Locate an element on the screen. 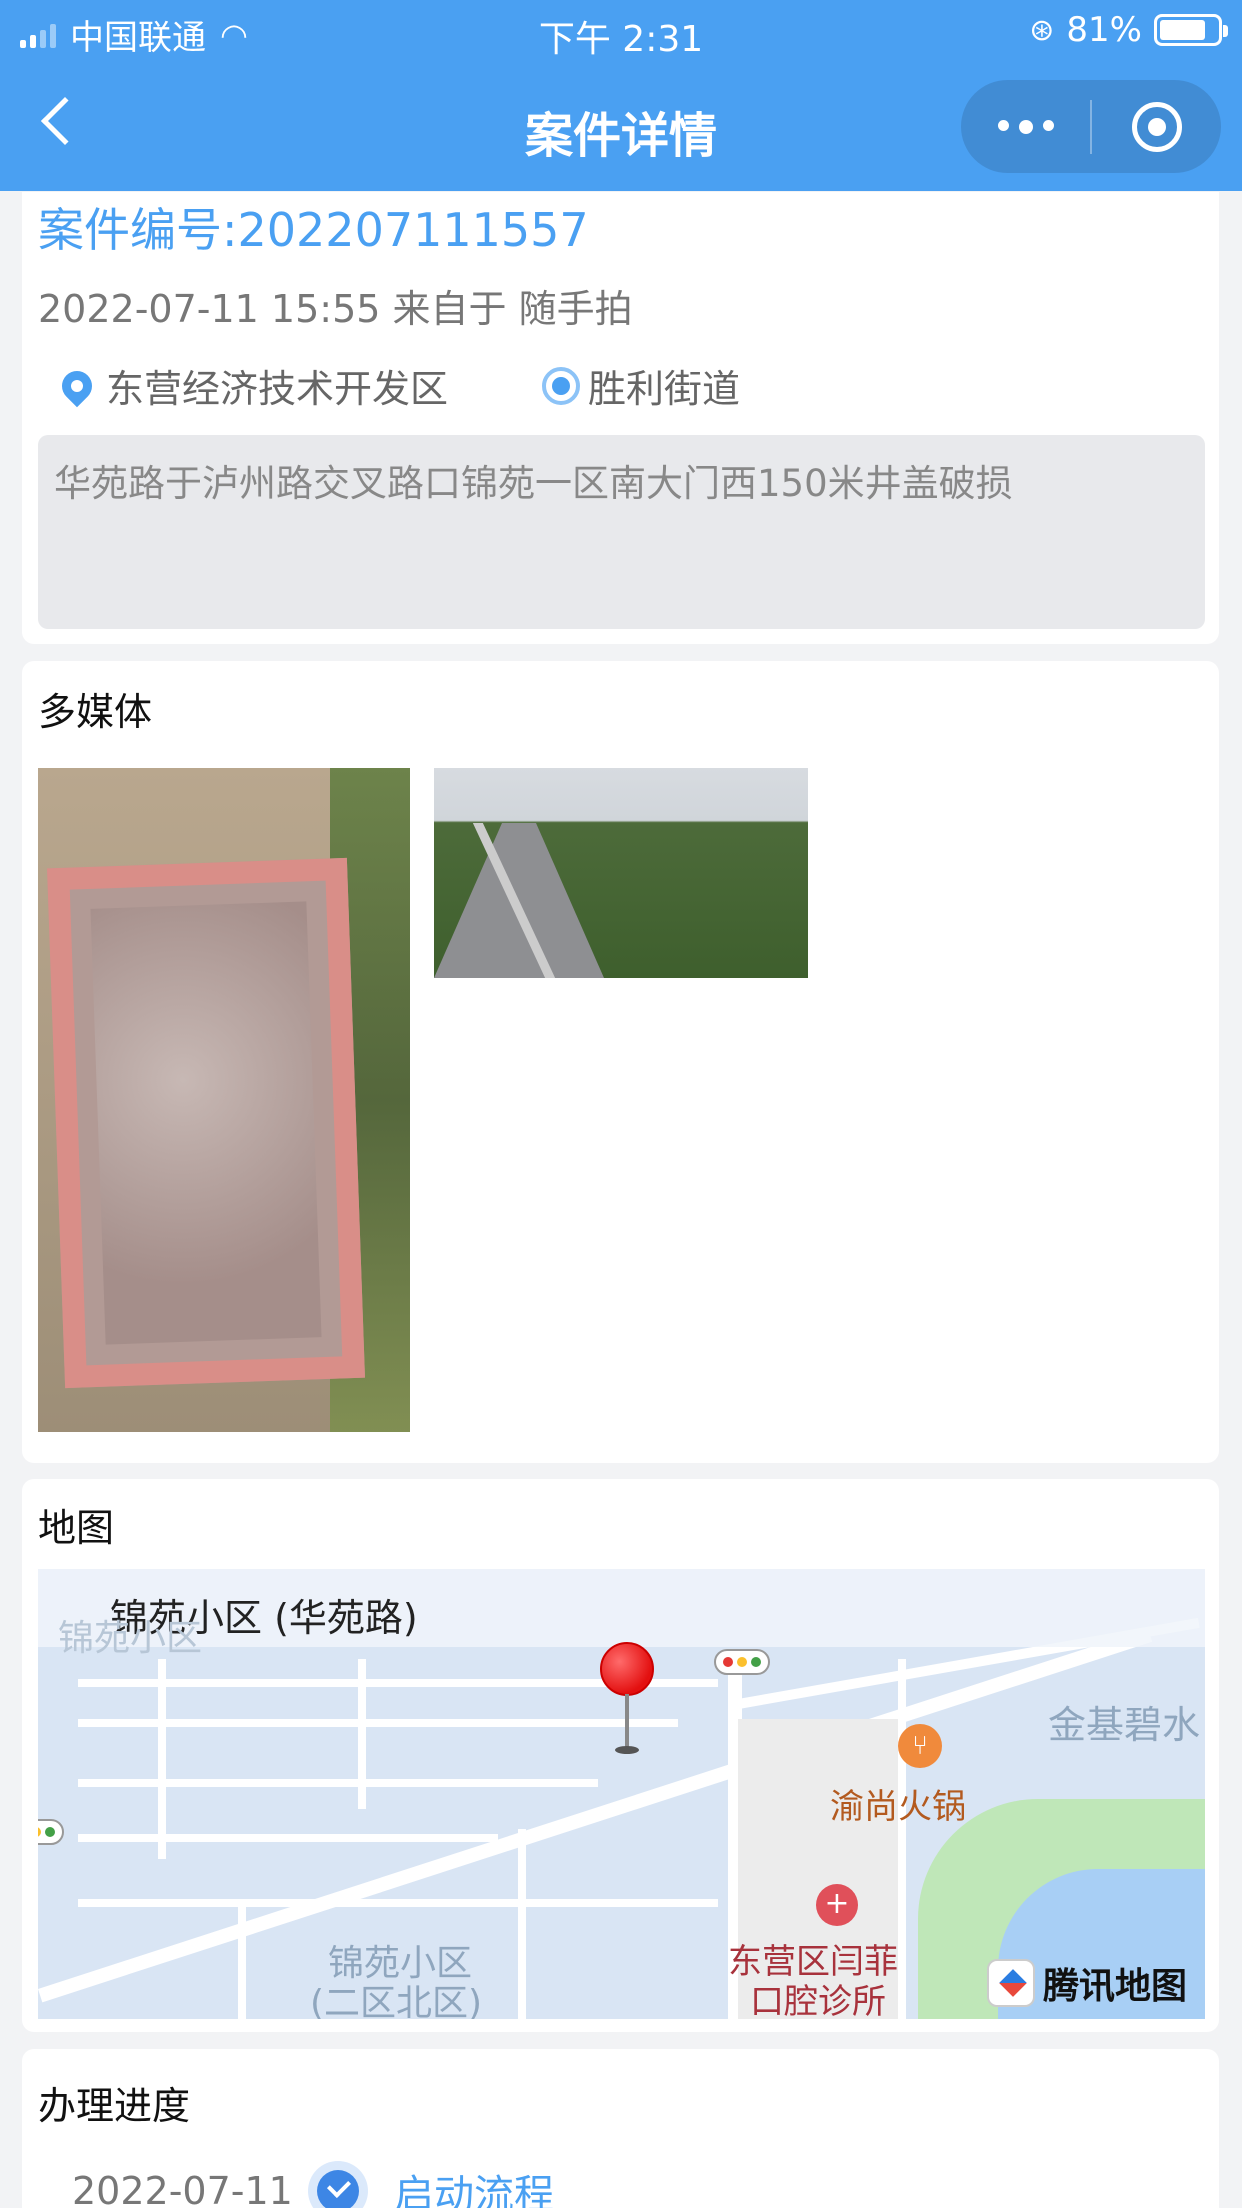 Image resolution: width=1242 pixels, height=2208 pixels. street-location: 胜利街道 is located at coordinates (641, 385).